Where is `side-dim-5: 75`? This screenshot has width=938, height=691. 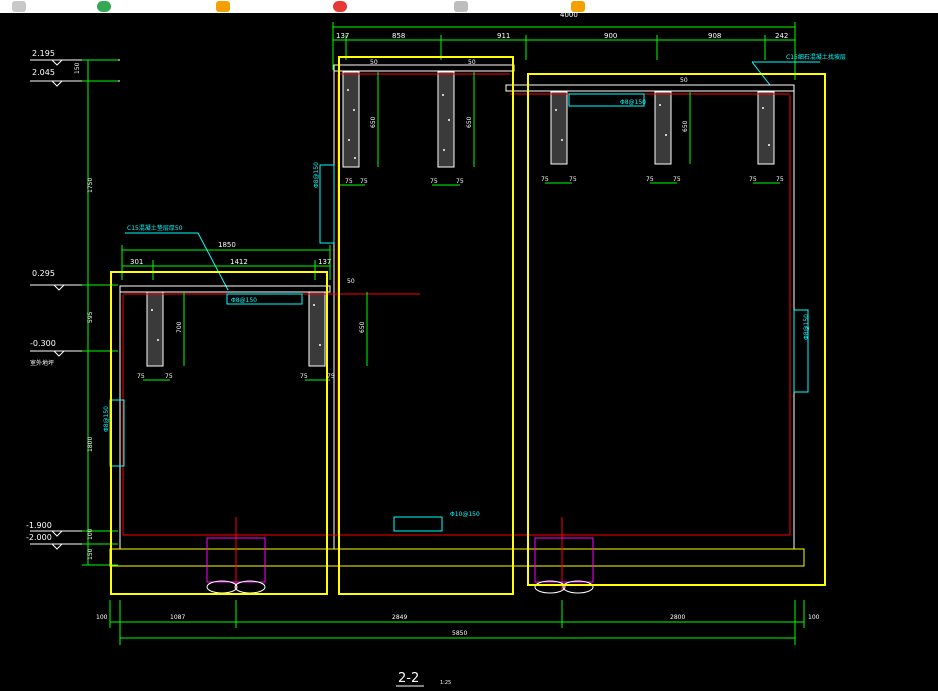
side-dim-5: 75 is located at coordinates (349, 181).